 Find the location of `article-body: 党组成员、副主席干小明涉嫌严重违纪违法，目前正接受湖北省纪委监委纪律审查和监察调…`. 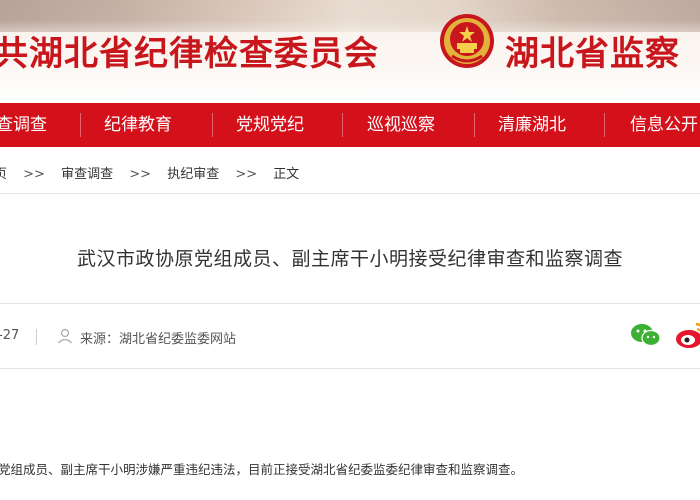

article-body: 党组成员、副主席干小明涉嫌严重违纪违法，目前正接受湖北省纪委监委纪律审查和监察调… is located at coordinates (262, 469).